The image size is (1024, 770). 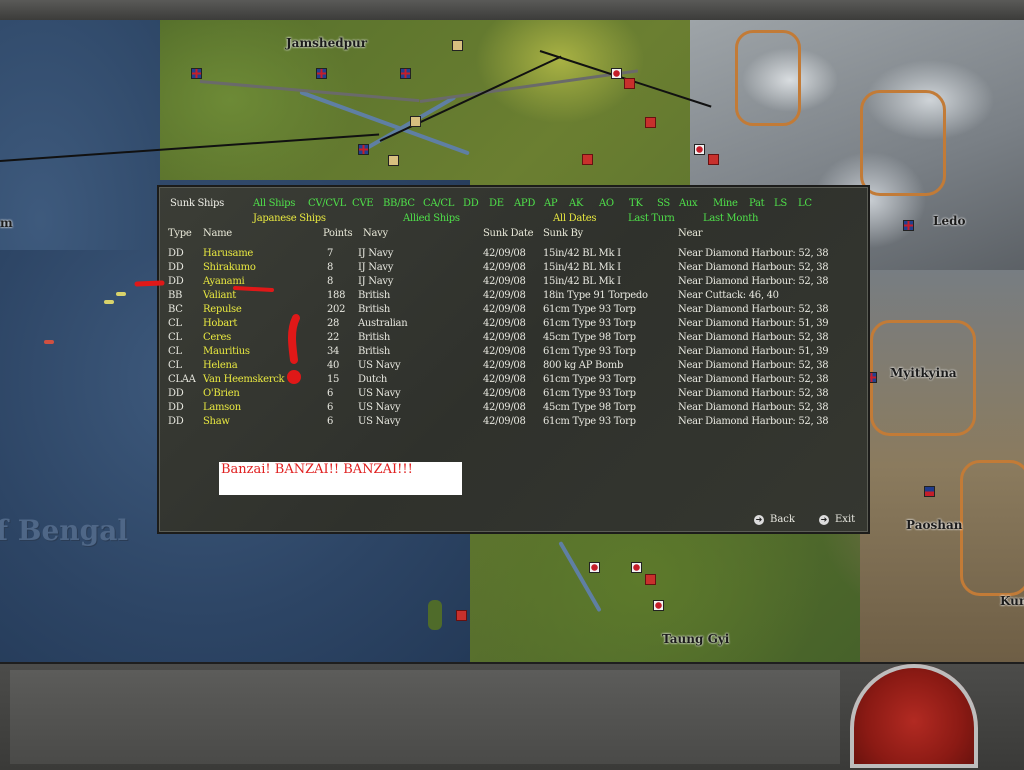 What do you see at coordinates (496, 203) in the screenshot?
I see `filter-de: DE` at bounding box center [496, 203].